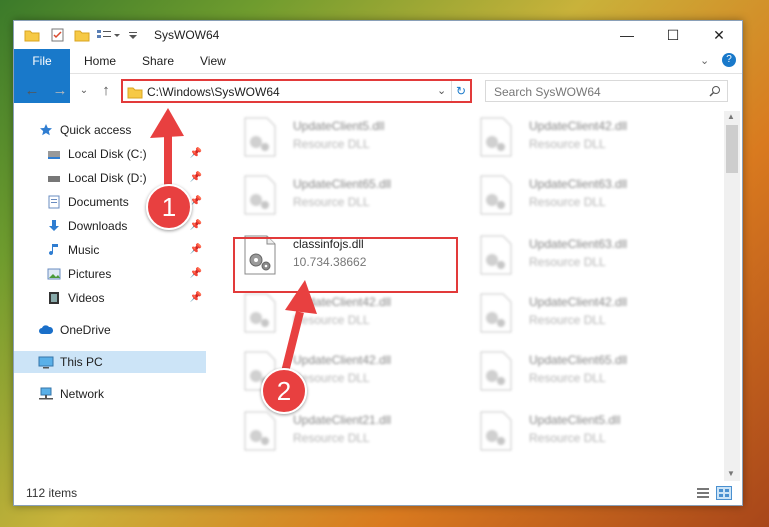 The height and width of the screenshot is (527, 769). I want to click on callout-badge-1: 1, so click(169, 207).